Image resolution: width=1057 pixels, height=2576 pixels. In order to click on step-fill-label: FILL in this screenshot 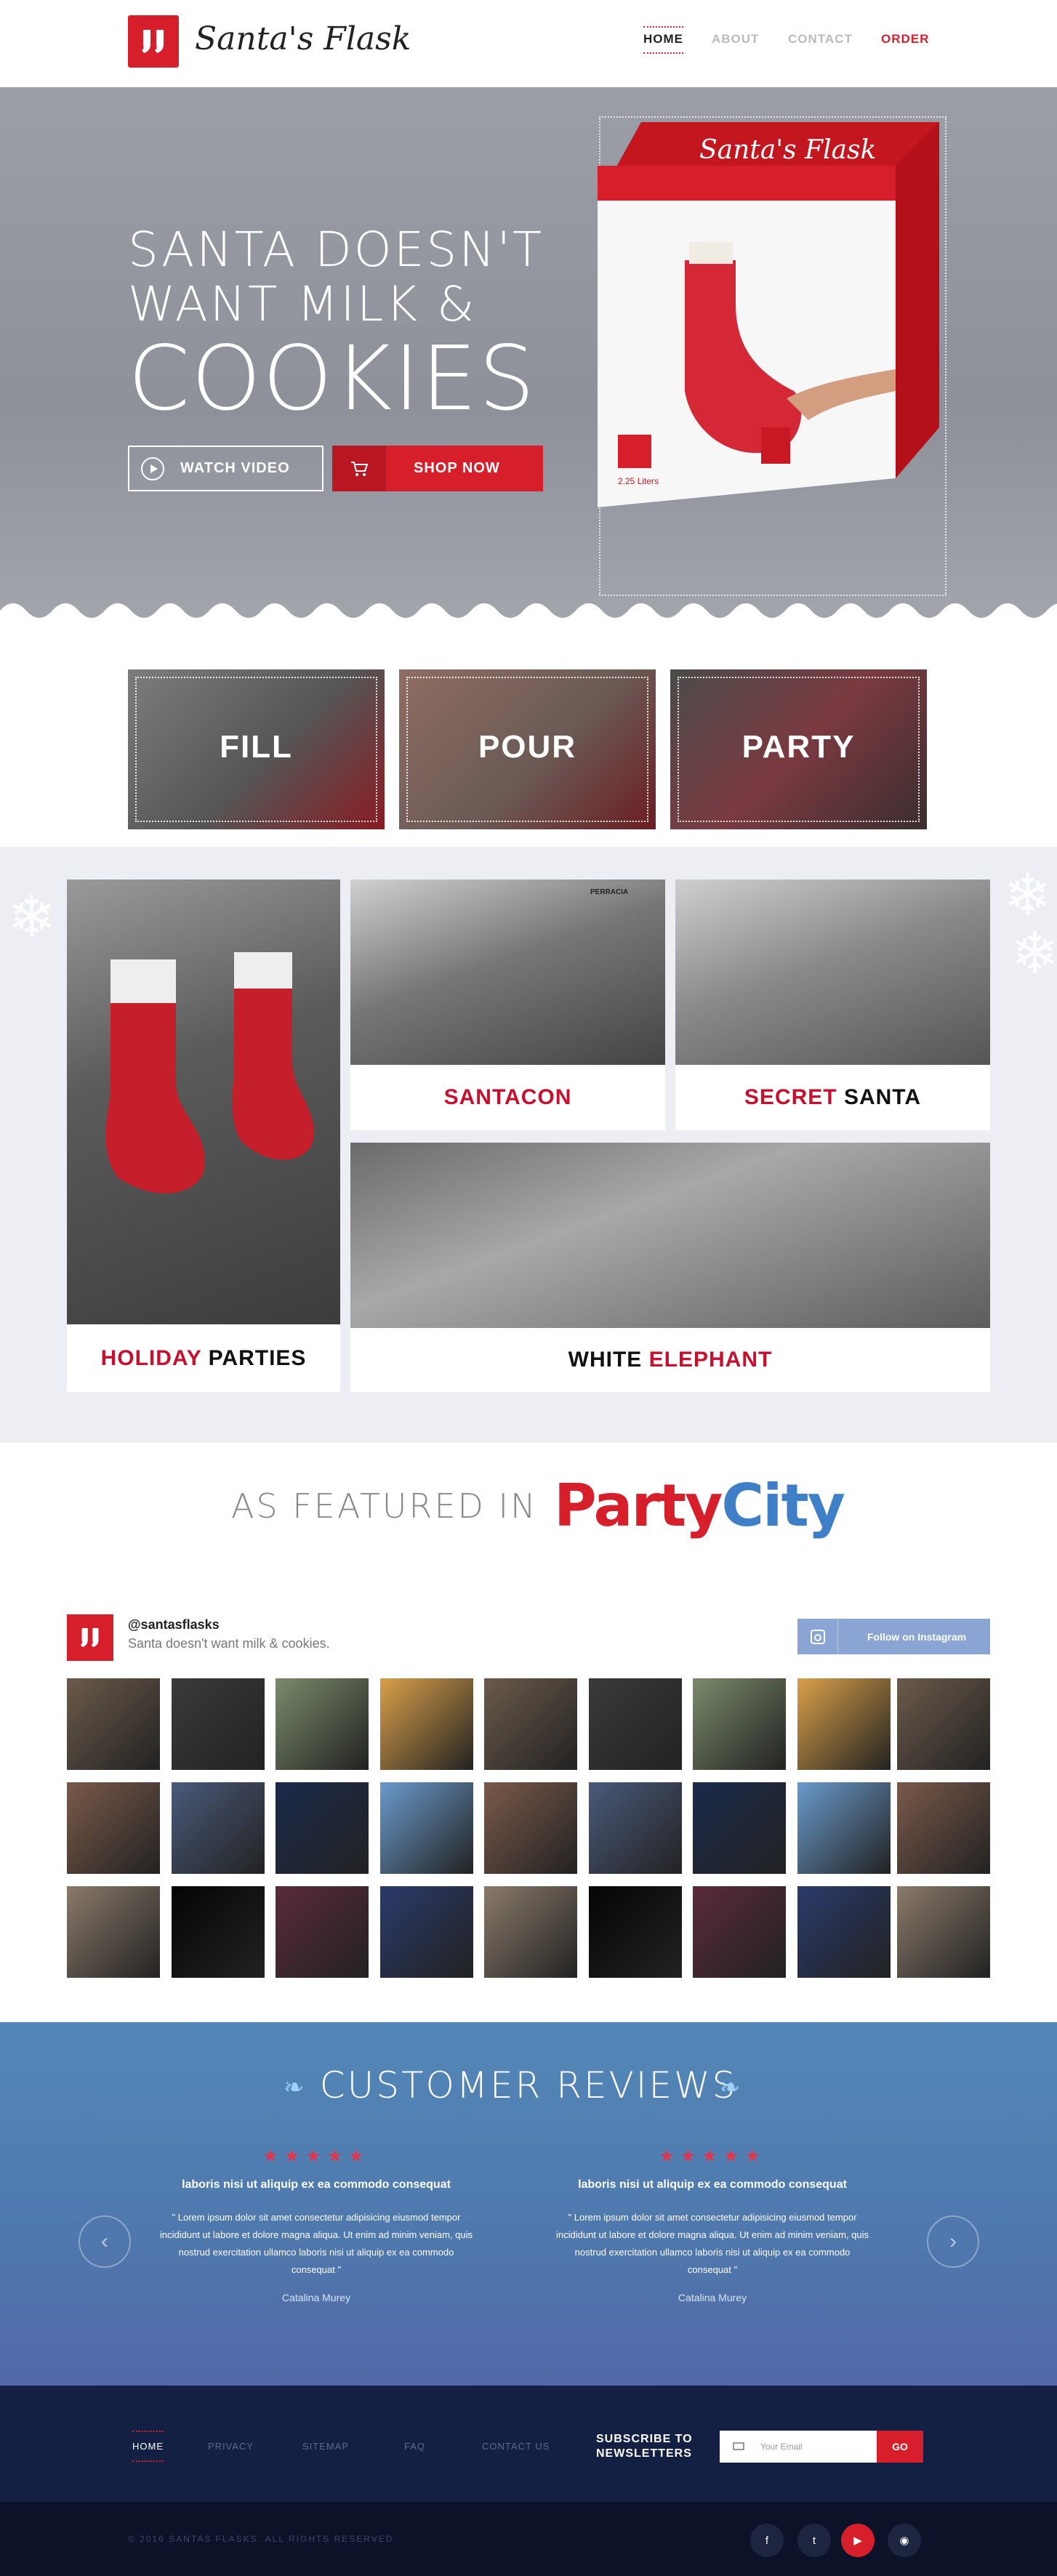, I will do `click(256, 747)`.